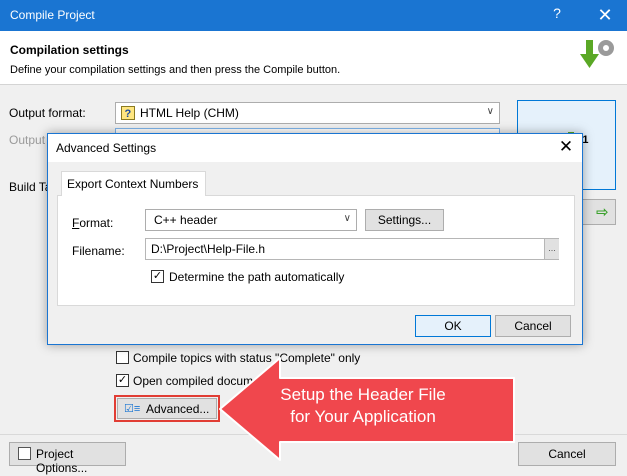 The width and height of the screenshot is (627, 476). Describe the element at coordinates (251, 220) in the screenshot. I see `format-dropdown: C++ header ∨` at that location.